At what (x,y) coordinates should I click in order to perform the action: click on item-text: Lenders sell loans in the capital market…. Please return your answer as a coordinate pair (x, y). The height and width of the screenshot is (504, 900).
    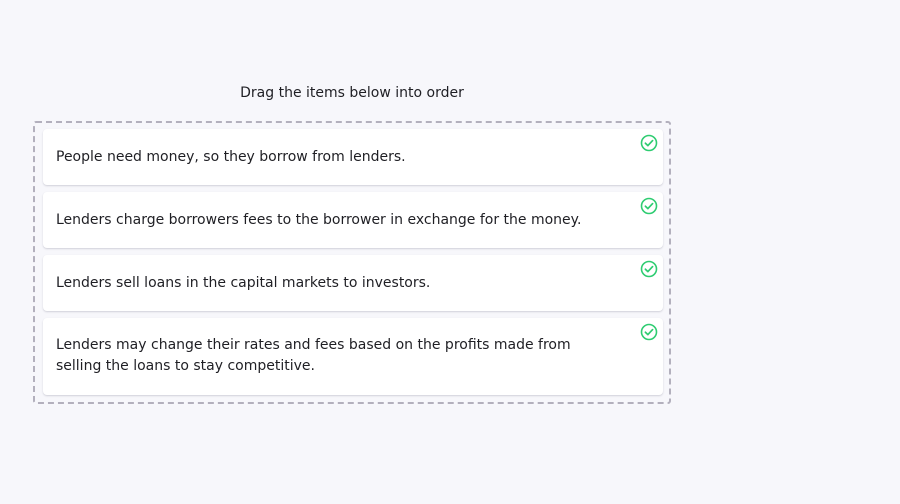
    Looking at the image, I should click on (243, 282).